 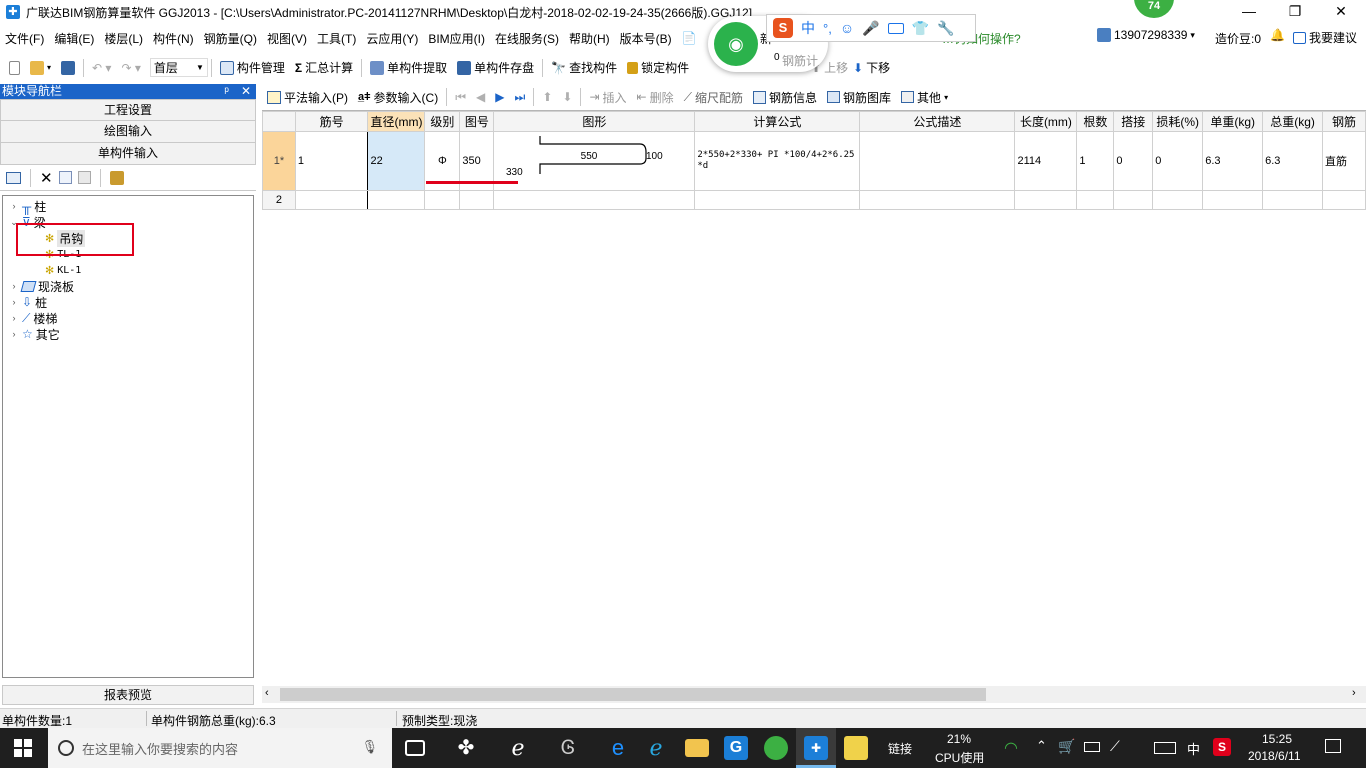 I want to click on menu-rebar-qty: 钢筋量(Q), so click(x=230, y=38).